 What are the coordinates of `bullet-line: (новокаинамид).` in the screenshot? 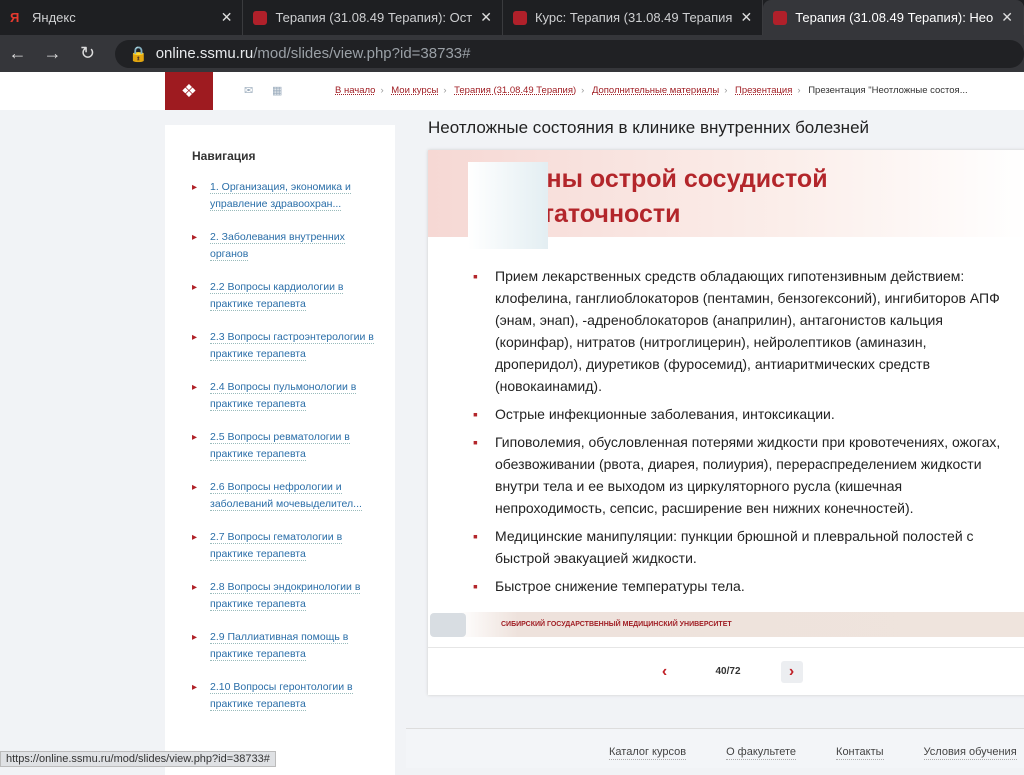 It's located at (548, 386).